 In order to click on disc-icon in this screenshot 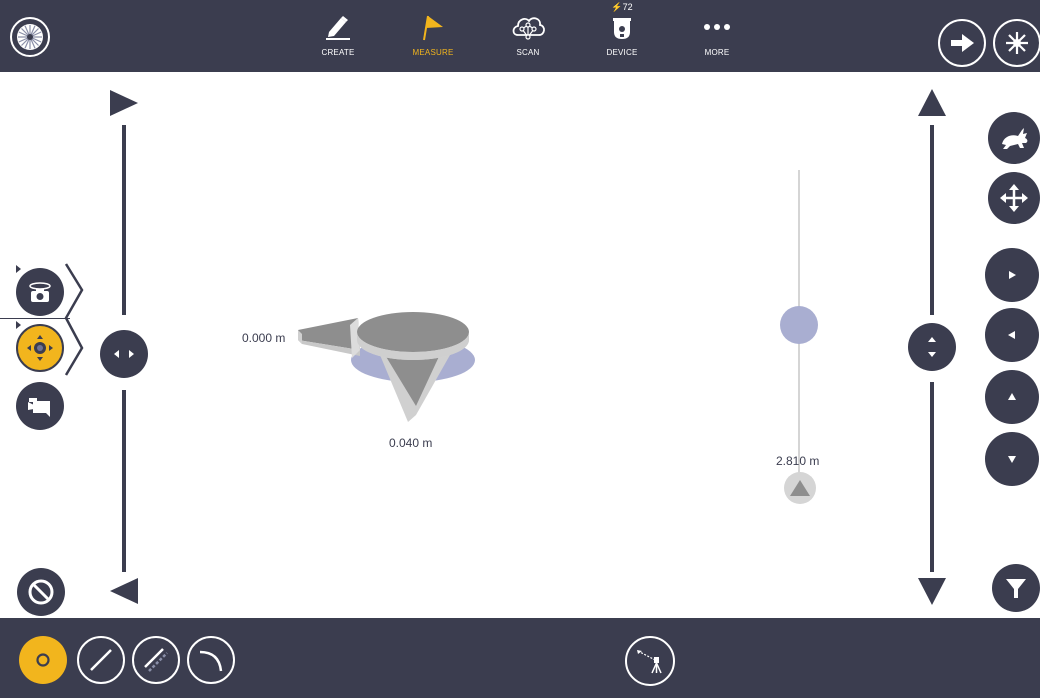, I will do `click(30, 37)`.